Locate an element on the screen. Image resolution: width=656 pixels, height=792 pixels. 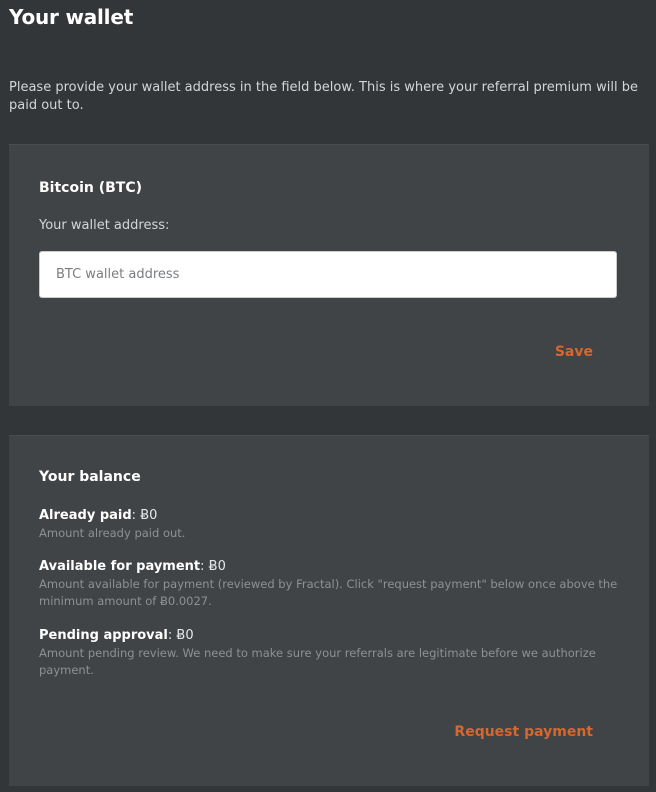
page-title: Your wallet is located at coordinates (71, 17).